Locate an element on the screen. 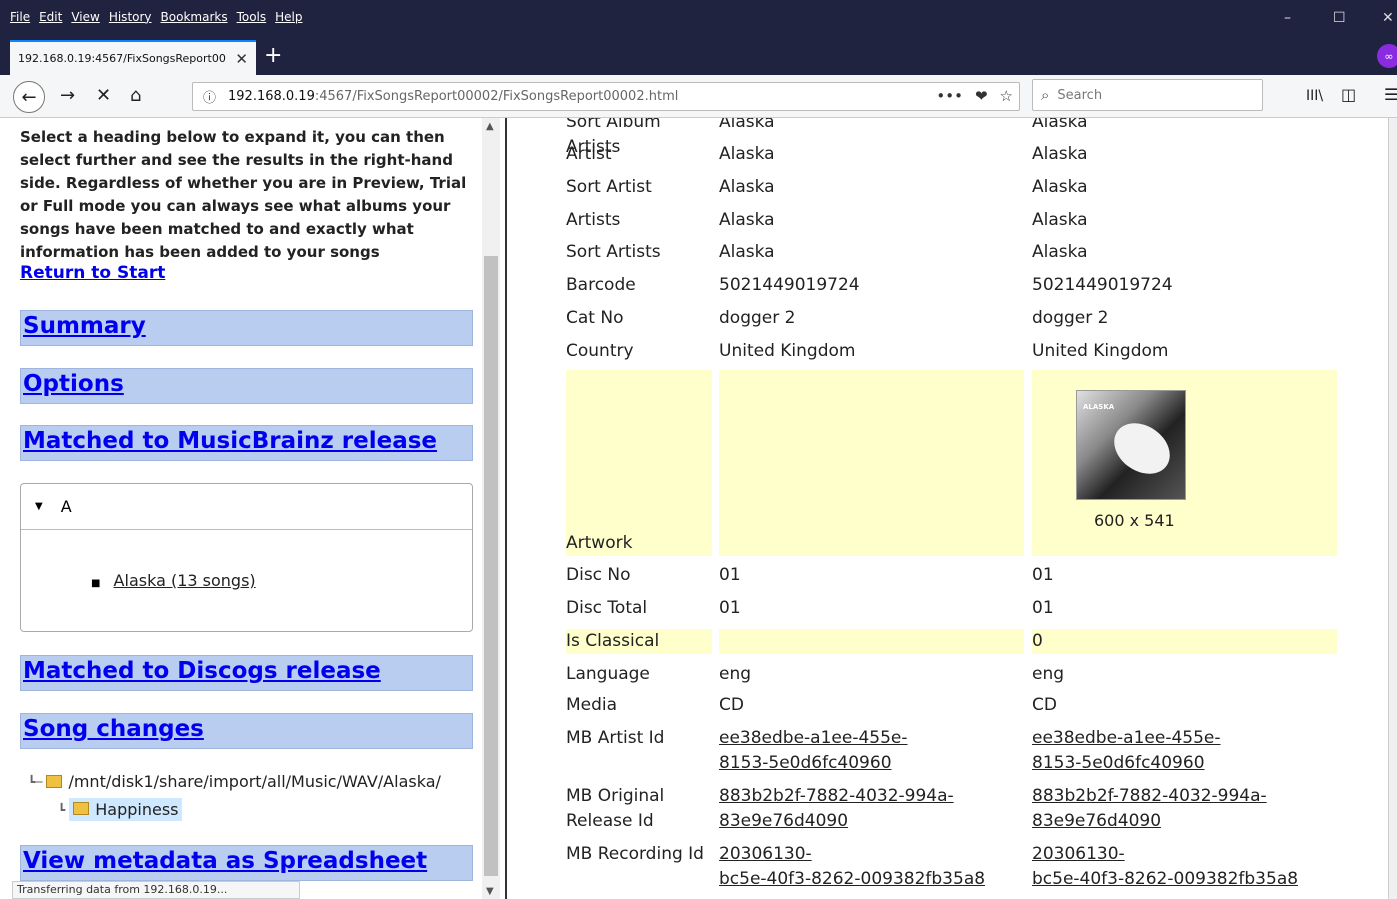  album-link: Alaska (13 songs) is located at coordinates (185, 580).